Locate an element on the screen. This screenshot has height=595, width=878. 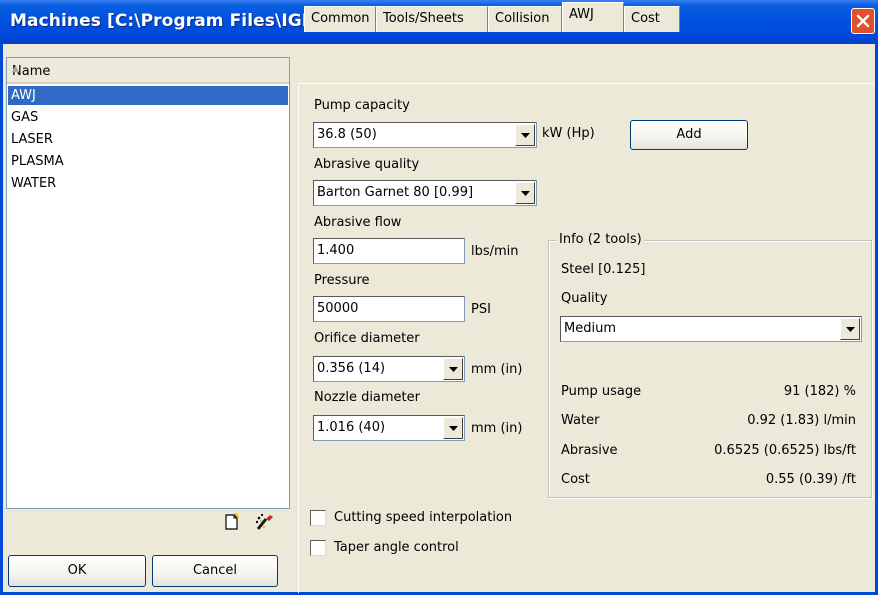
tab-tools-sheets: Tools/Sheets is located at coordinates (432, 19).